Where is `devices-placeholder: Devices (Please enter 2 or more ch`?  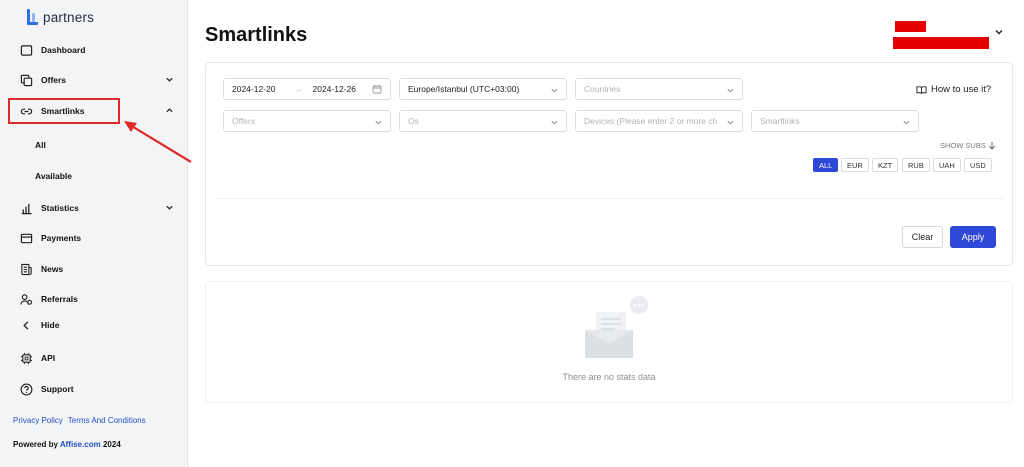
devices-placeholder: Devices (Please enter 2 or more ch is located at coordinates (651, 121).